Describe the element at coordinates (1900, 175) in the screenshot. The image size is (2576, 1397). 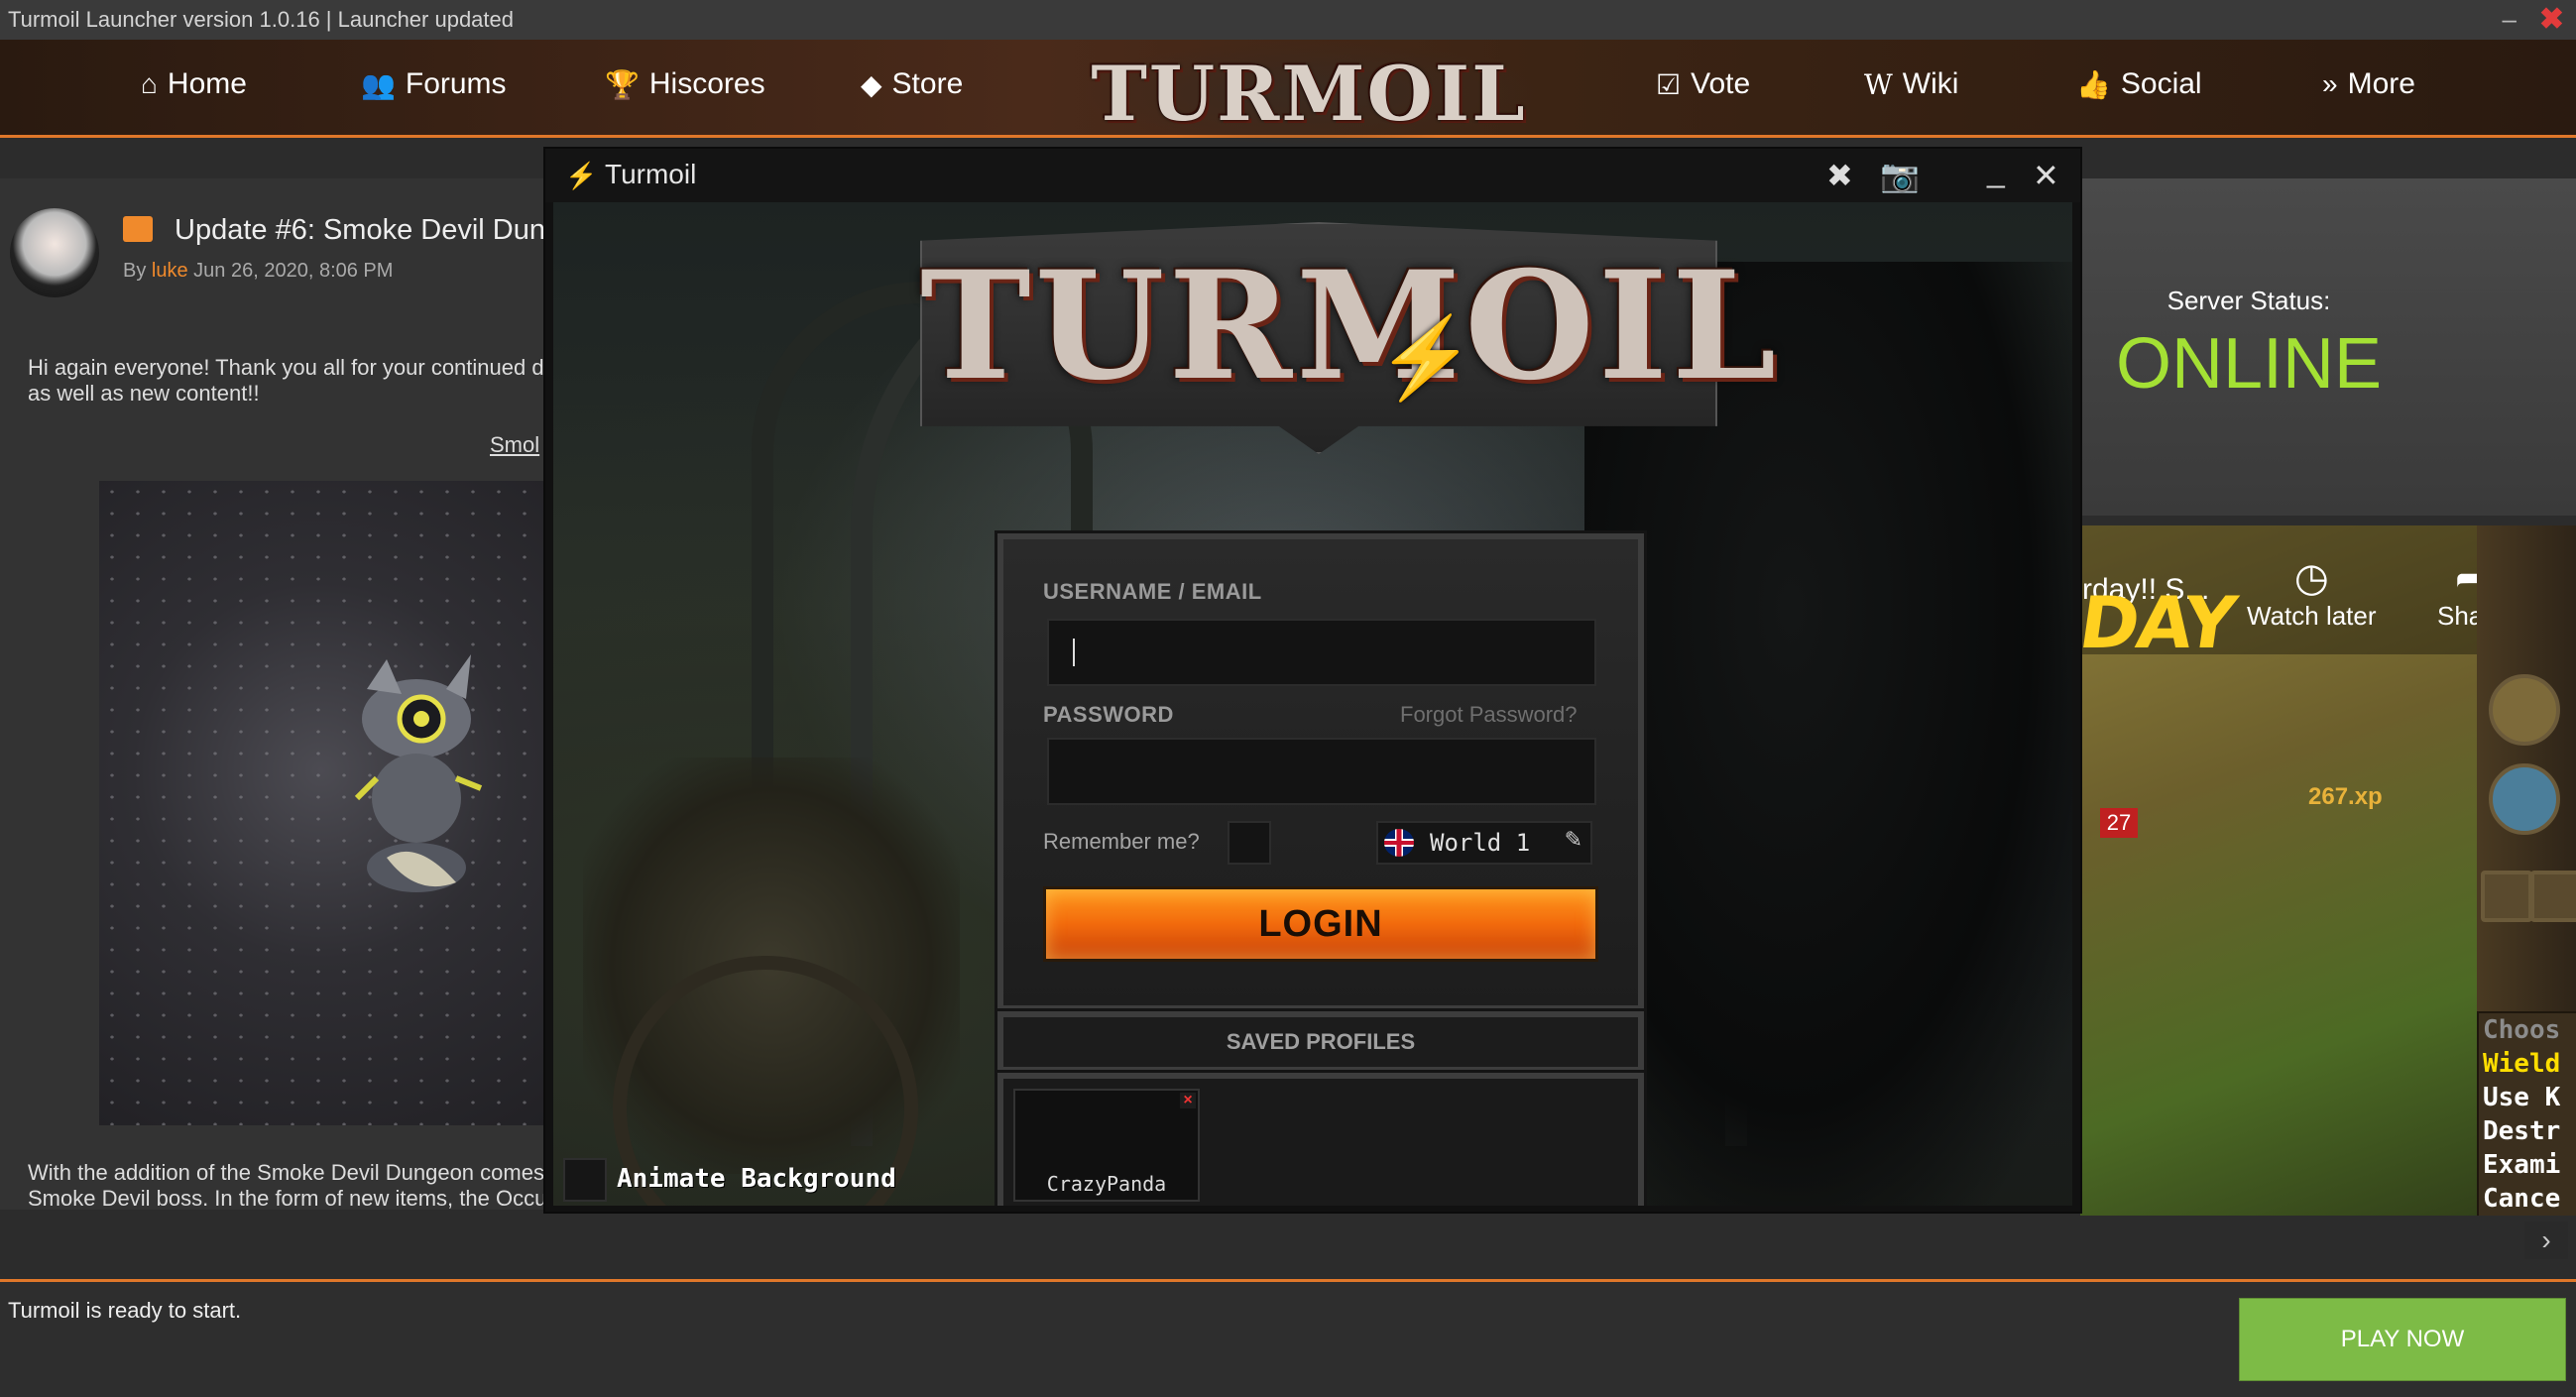
I see `camera-icon: 📷` at that location.